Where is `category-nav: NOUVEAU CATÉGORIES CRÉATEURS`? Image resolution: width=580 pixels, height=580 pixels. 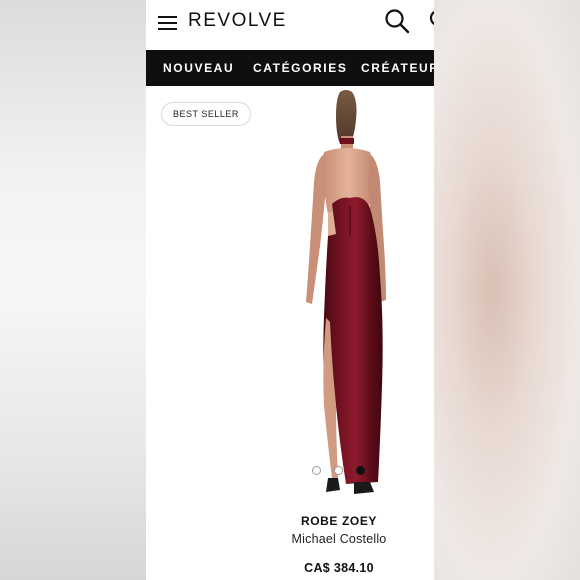 category-nav: NOUVEAU CATÉGORIES CRÉATEURS is located at coordinates (290, 68).